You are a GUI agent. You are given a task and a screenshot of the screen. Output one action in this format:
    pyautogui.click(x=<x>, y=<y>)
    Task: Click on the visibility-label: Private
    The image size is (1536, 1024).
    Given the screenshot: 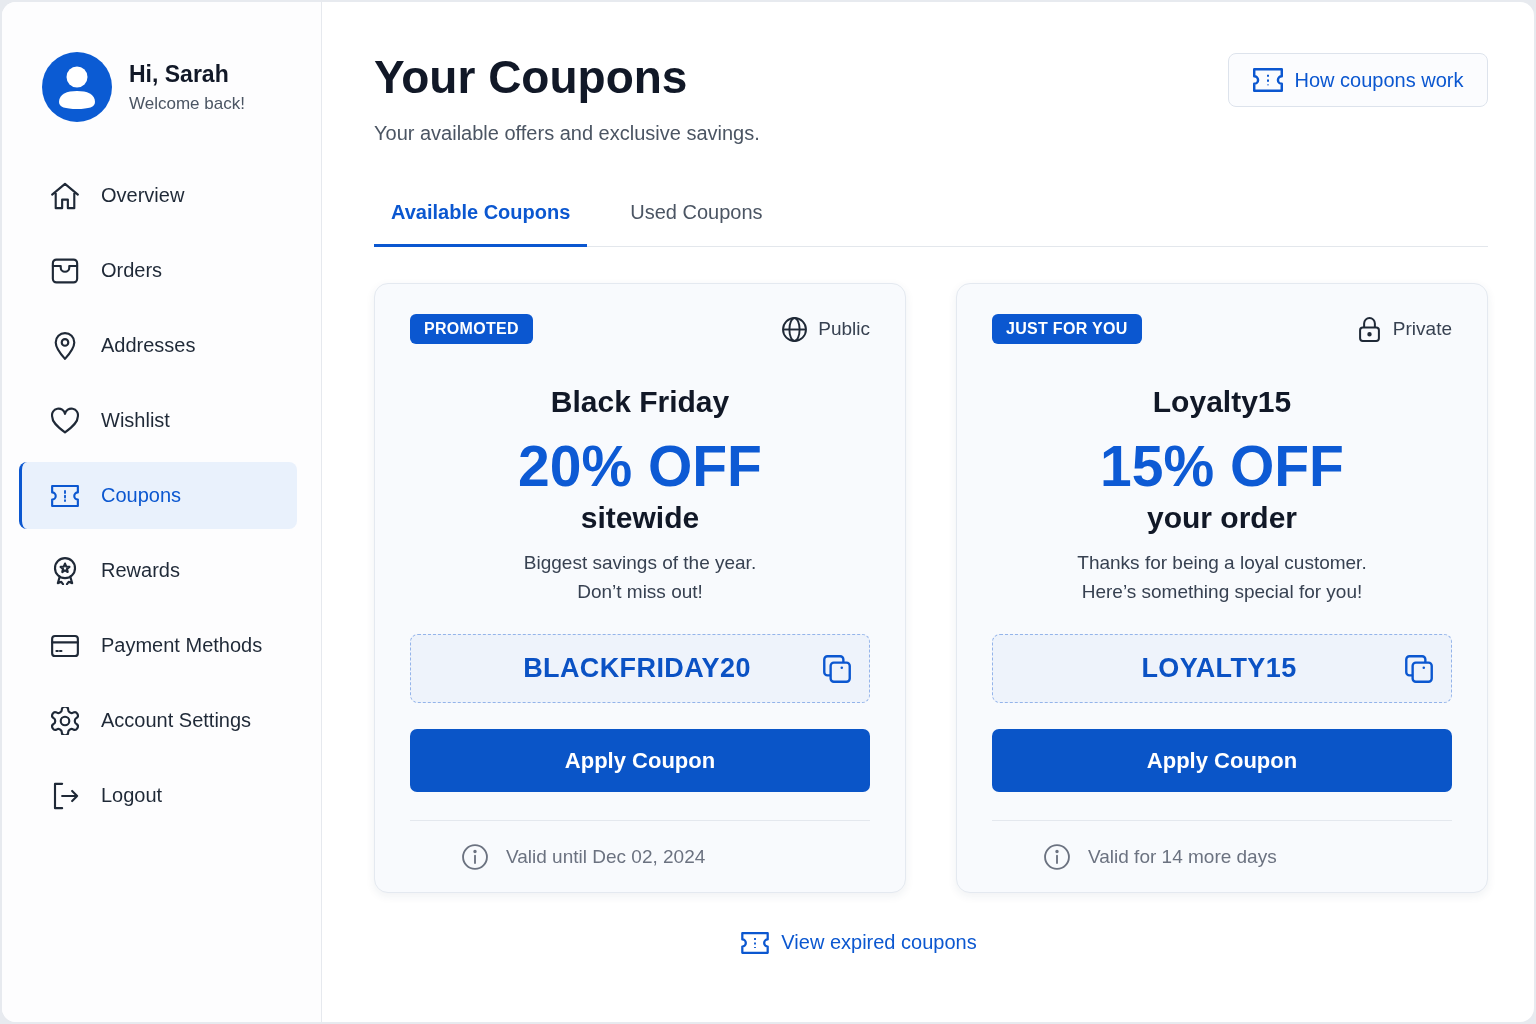 What is the action you would take?
    pyautogui.click(x=1422, y=329)
    